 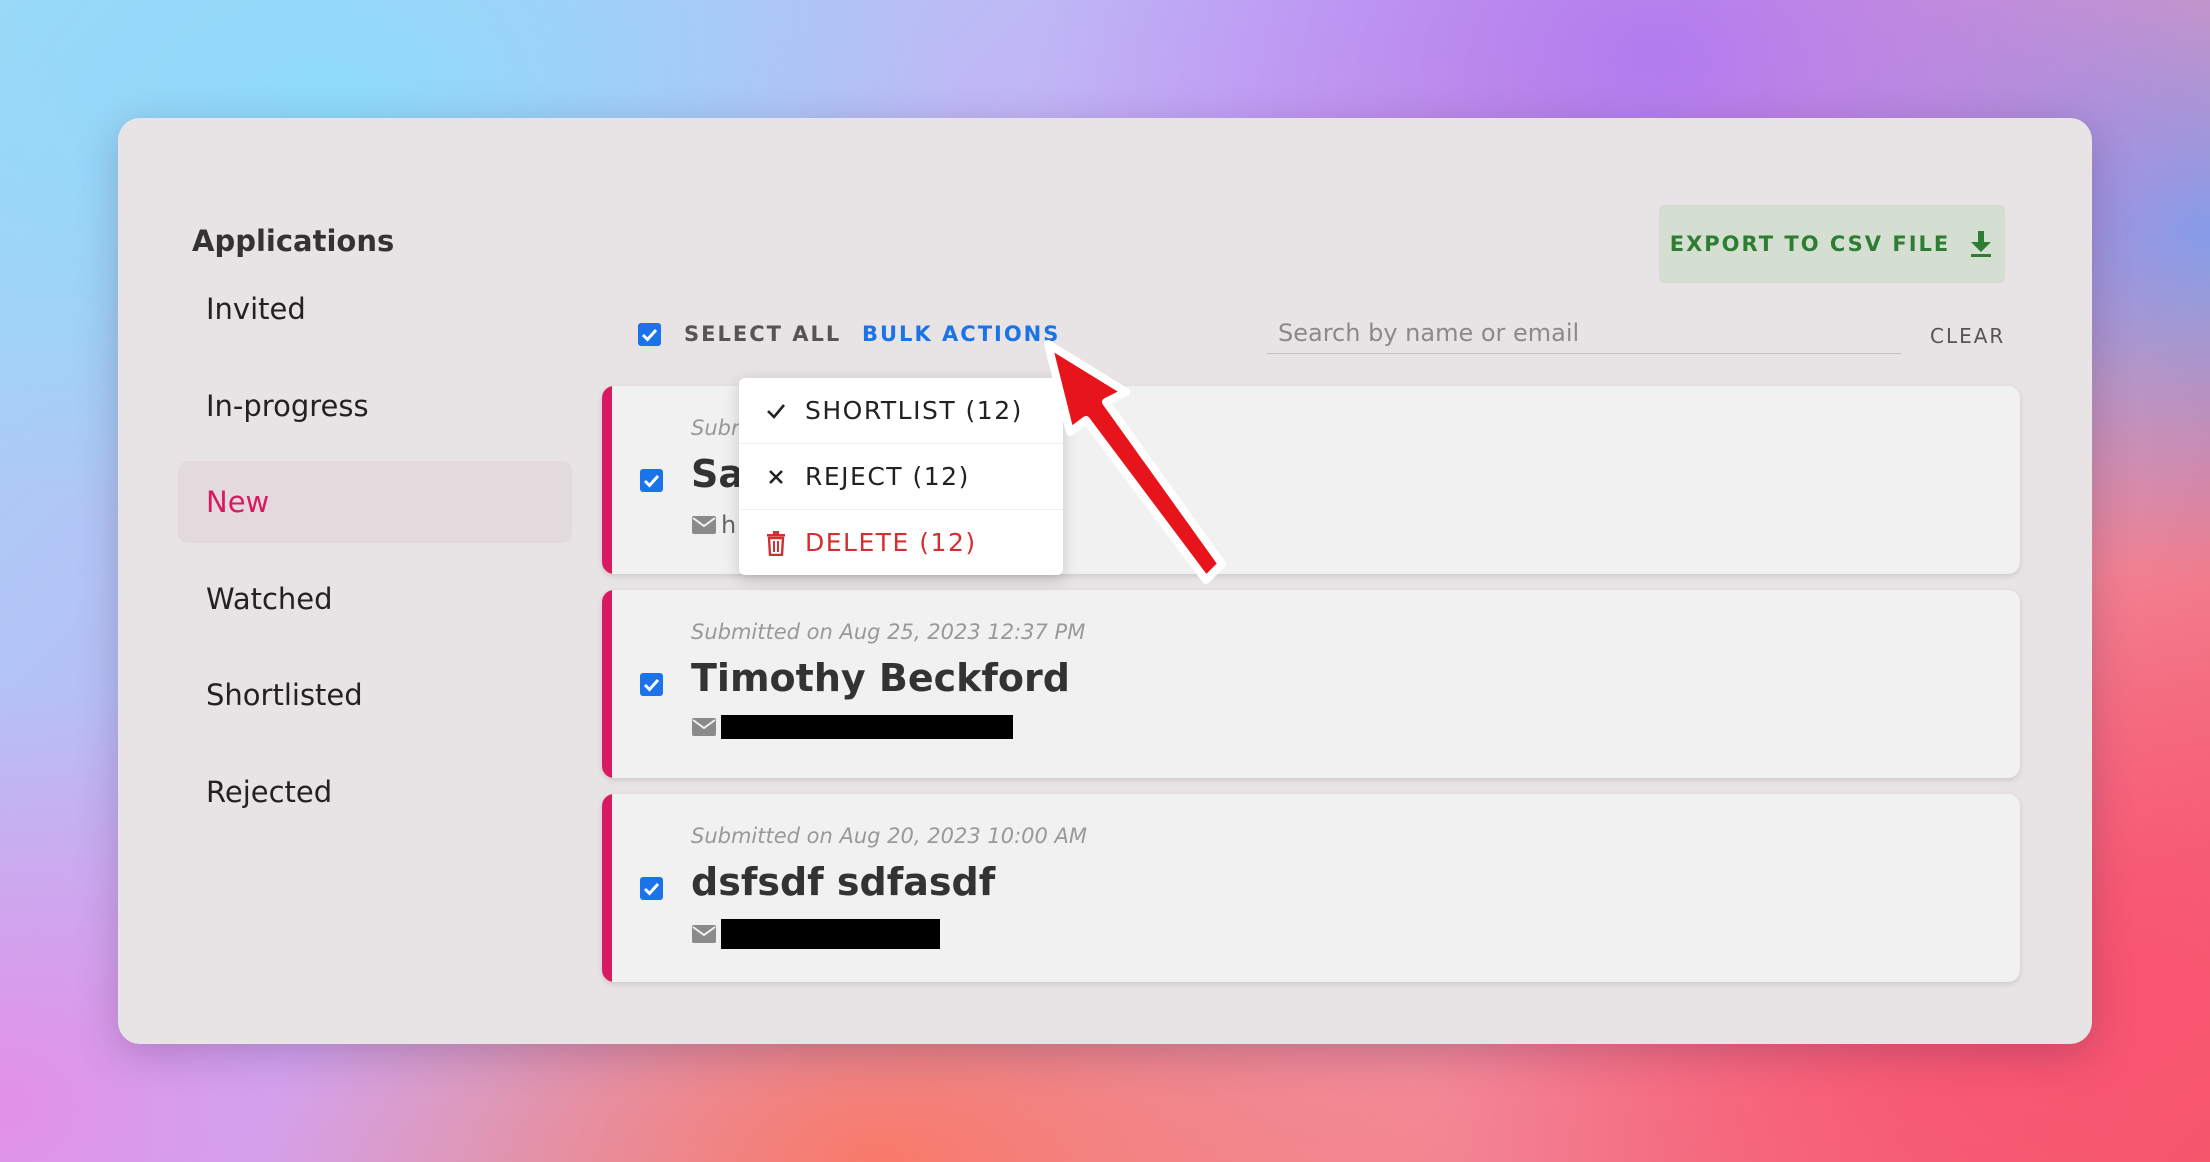 I want to click on export-csv-label: EXPORT TO CSV FILE, so click(x=1810, y=244).